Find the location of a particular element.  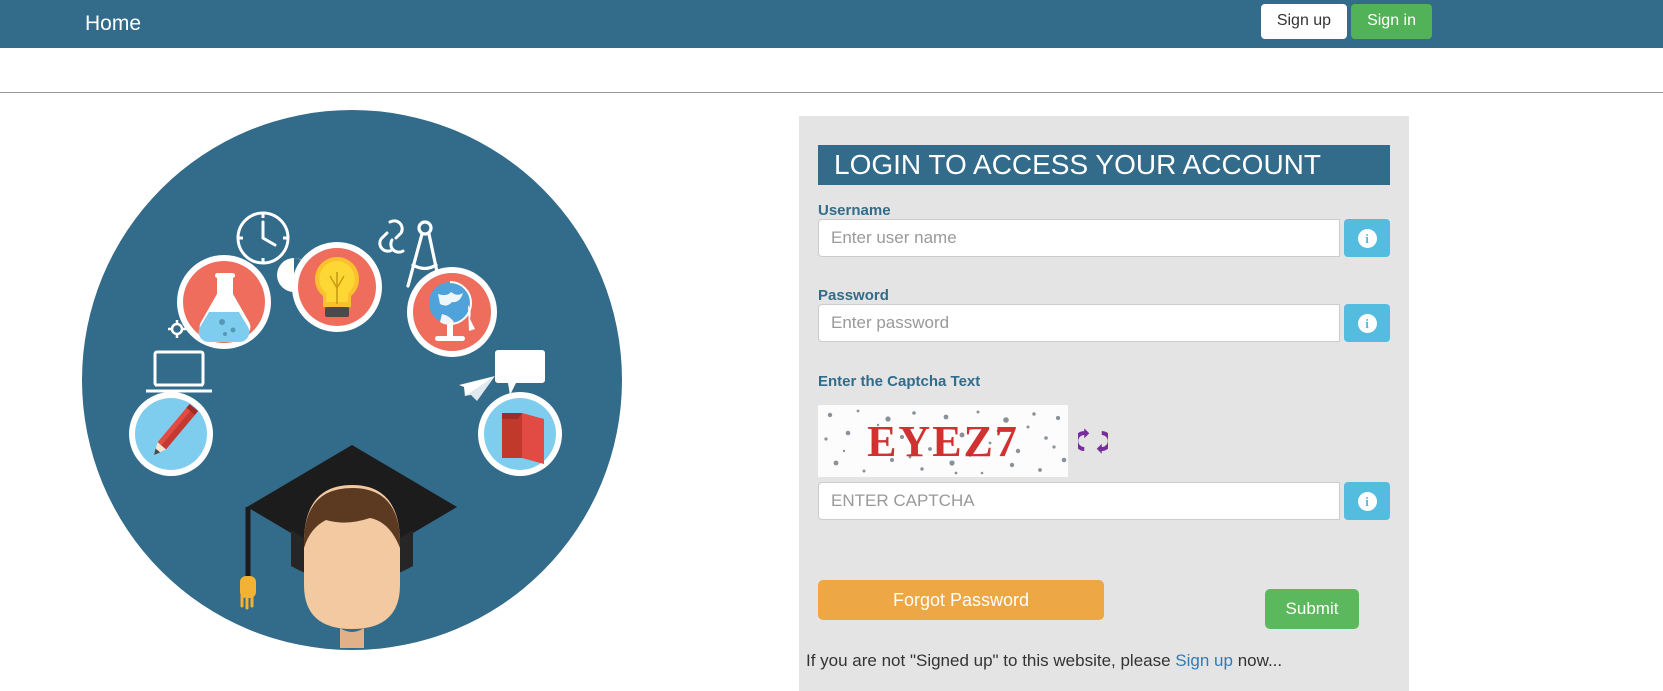

captcha-text: EYEZ7 is located at coordinates (943, 441).